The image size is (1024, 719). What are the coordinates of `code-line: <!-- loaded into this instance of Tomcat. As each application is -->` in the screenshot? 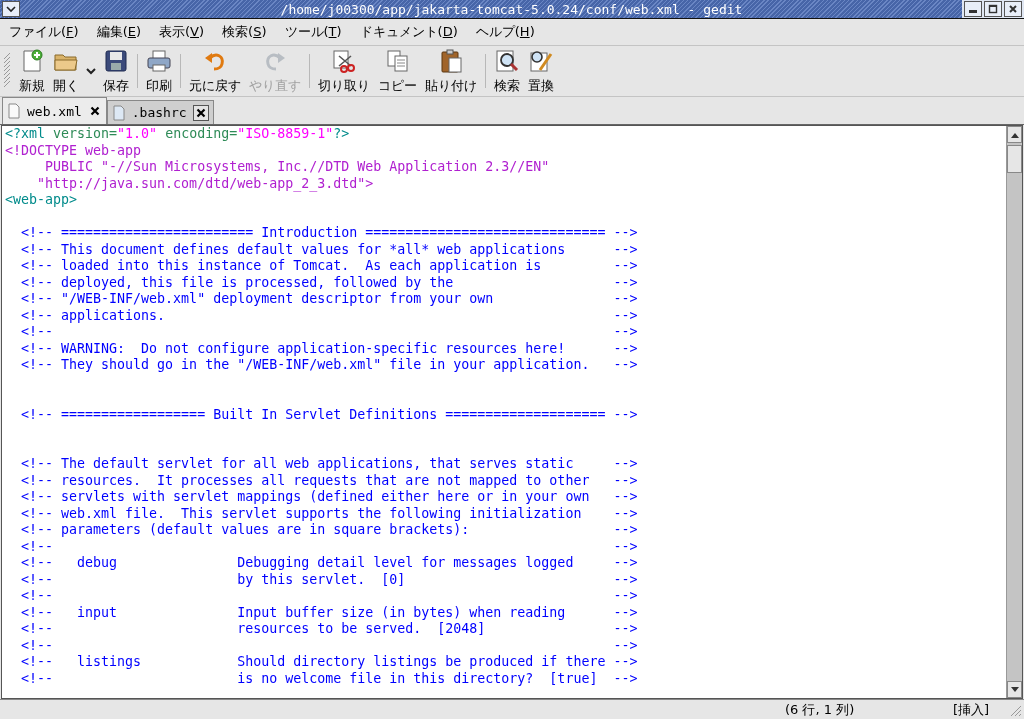 It's located at (329, 266).